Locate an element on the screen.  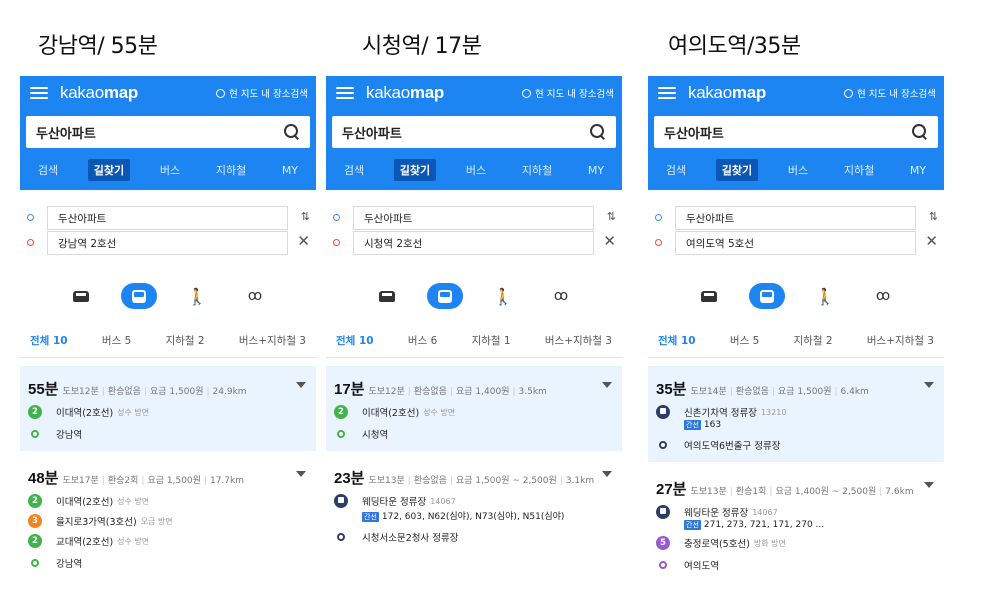
route-meta: 환승없음 is located at coordinates (752, 392).